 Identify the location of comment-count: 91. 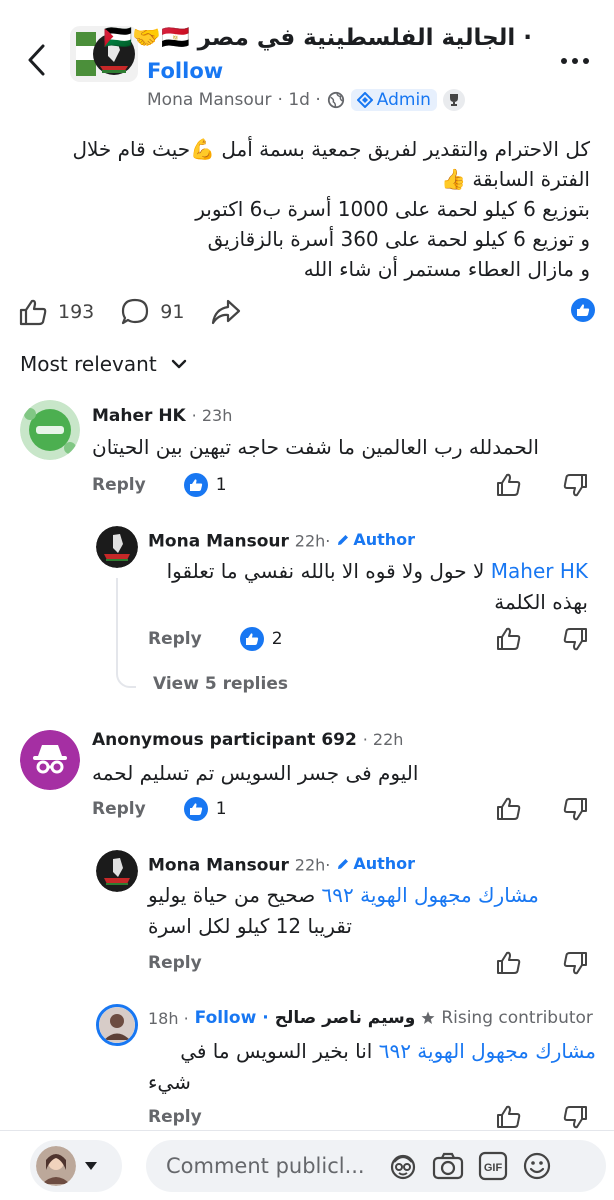
(172, 312).